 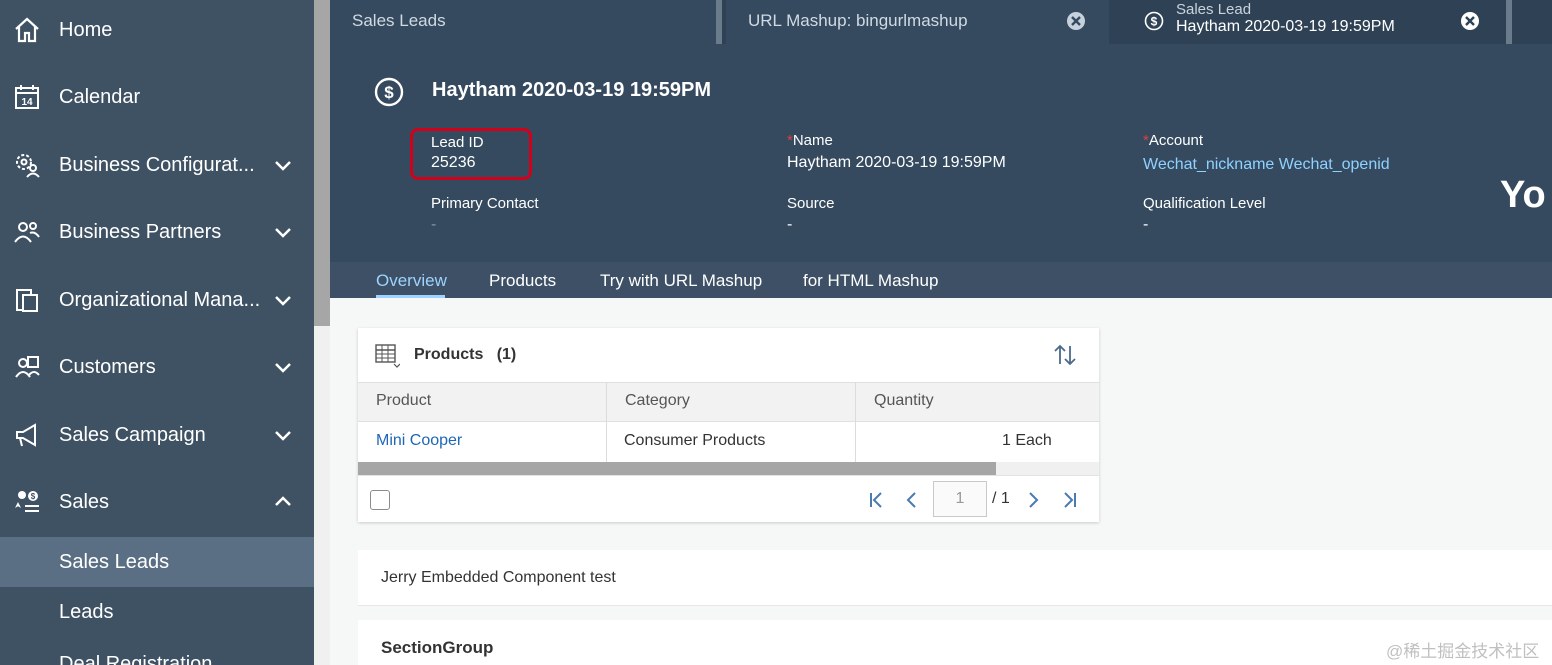 I want to click on tab-label: Haytham 2020-03-19 19:59PM, so click(x=1285, y=26).